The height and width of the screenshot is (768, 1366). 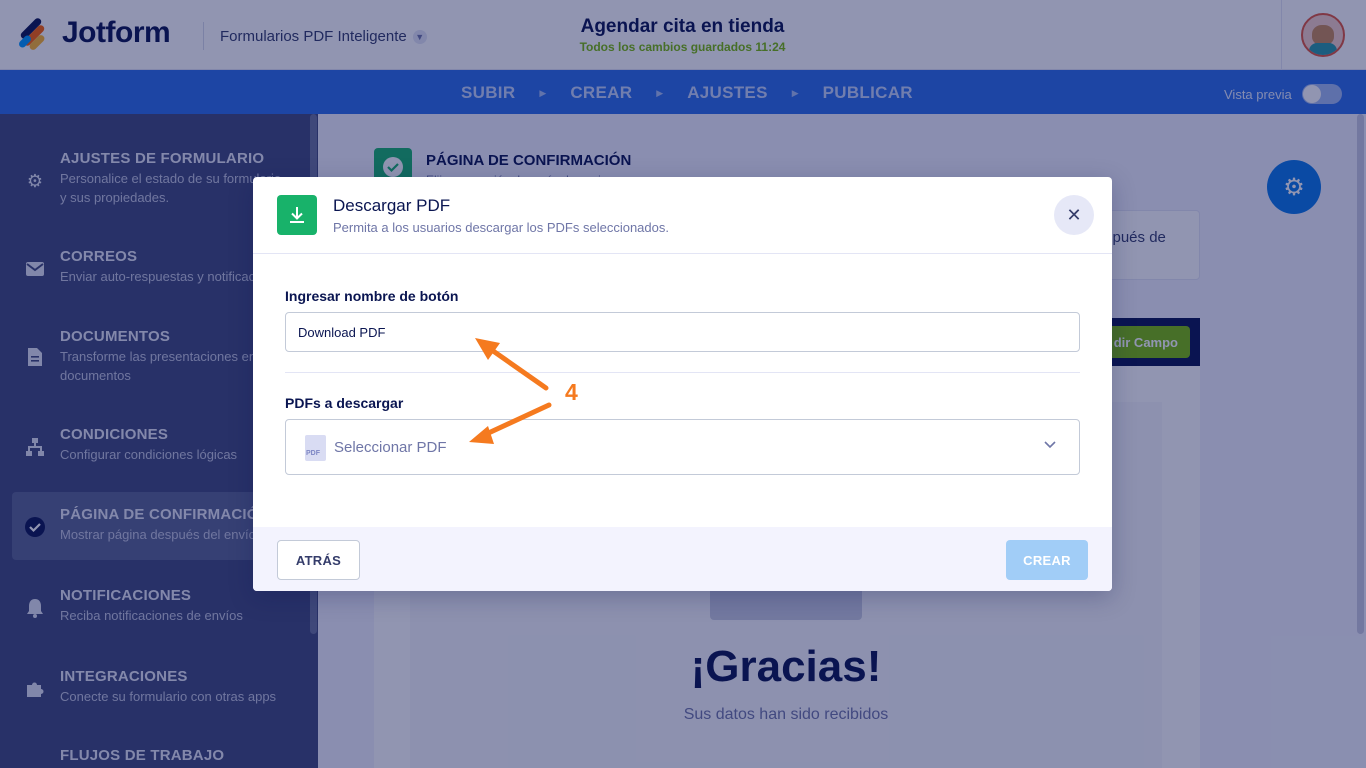 I want to click on back-button: ATRÁS, so click(x=318, y=560).